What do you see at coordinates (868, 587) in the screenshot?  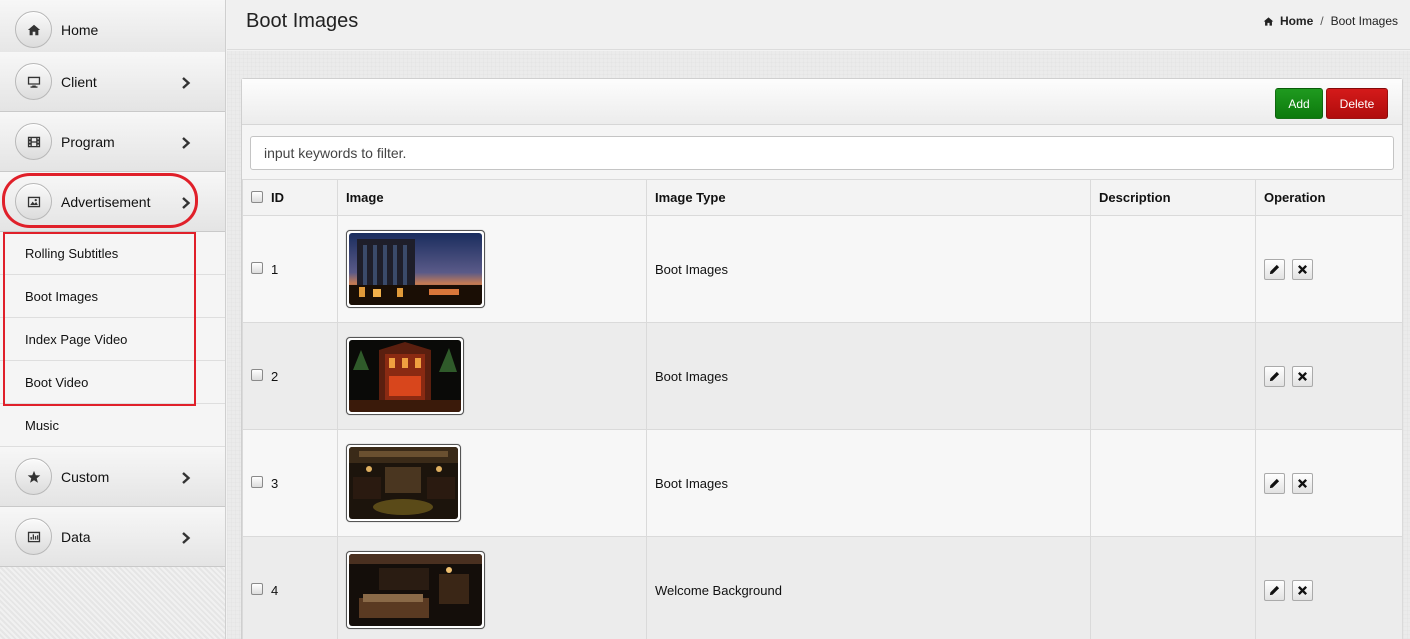 I see `image-type-cell: Welcome Background` at bounding box center [868, 587].